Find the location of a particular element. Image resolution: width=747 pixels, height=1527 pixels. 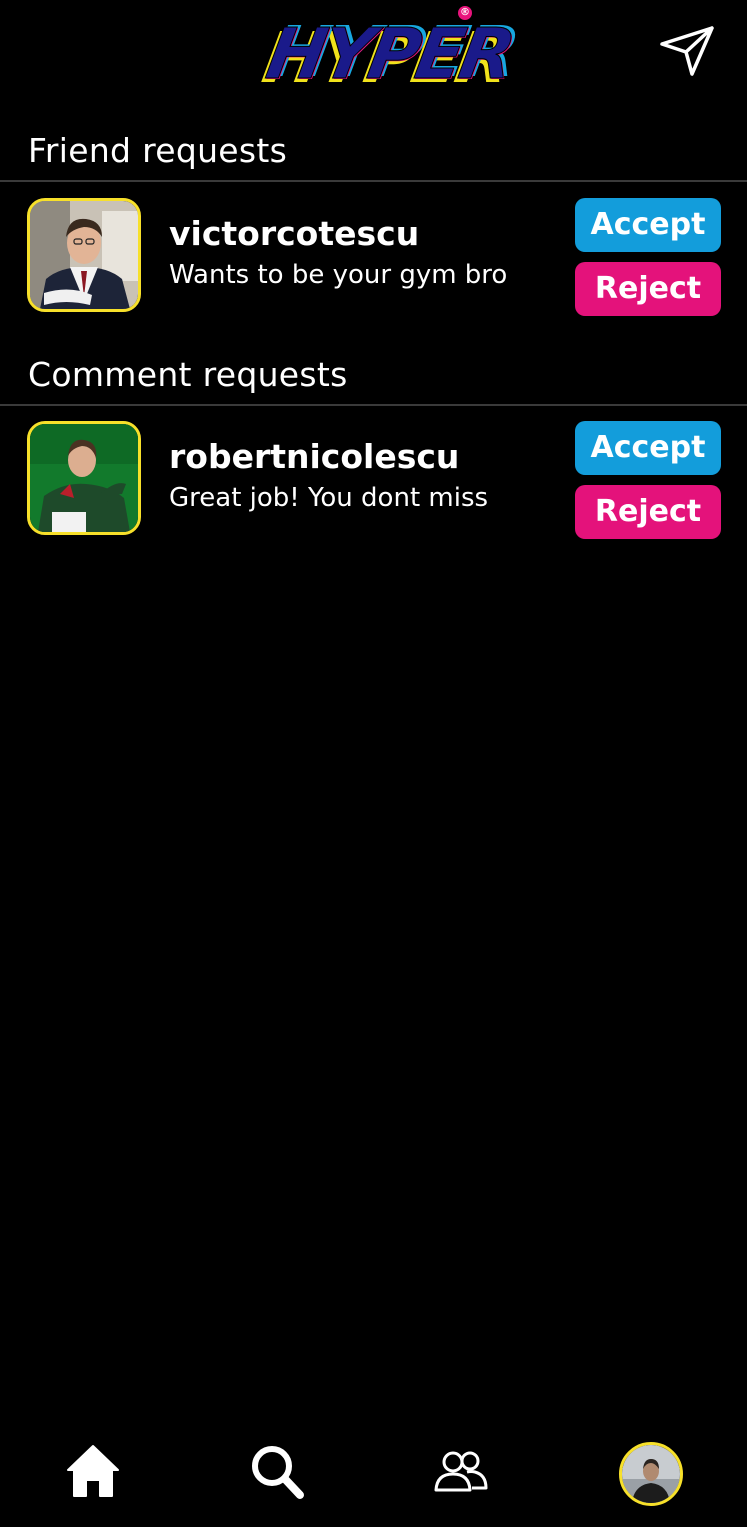

nav-search-button is located at coordinates (277, 1472).